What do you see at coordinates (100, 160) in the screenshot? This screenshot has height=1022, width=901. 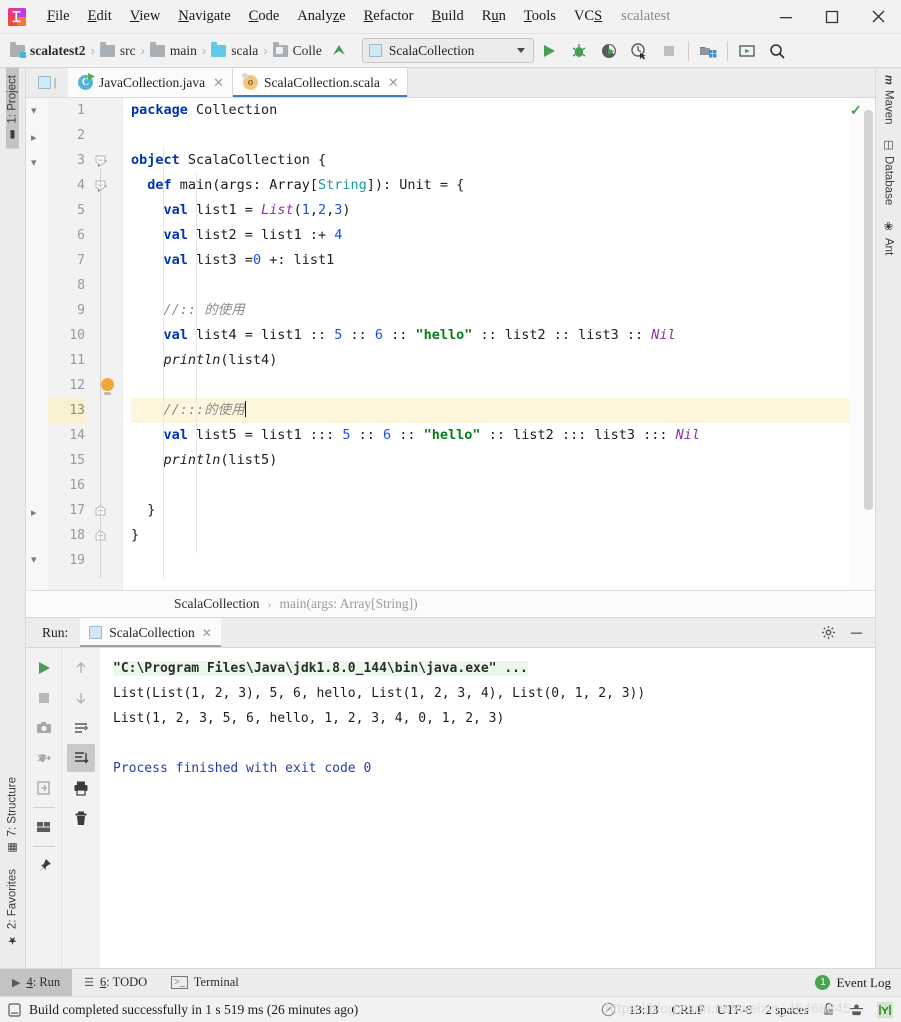 I see `fold-open-icon` at bounding box center [100, 160].